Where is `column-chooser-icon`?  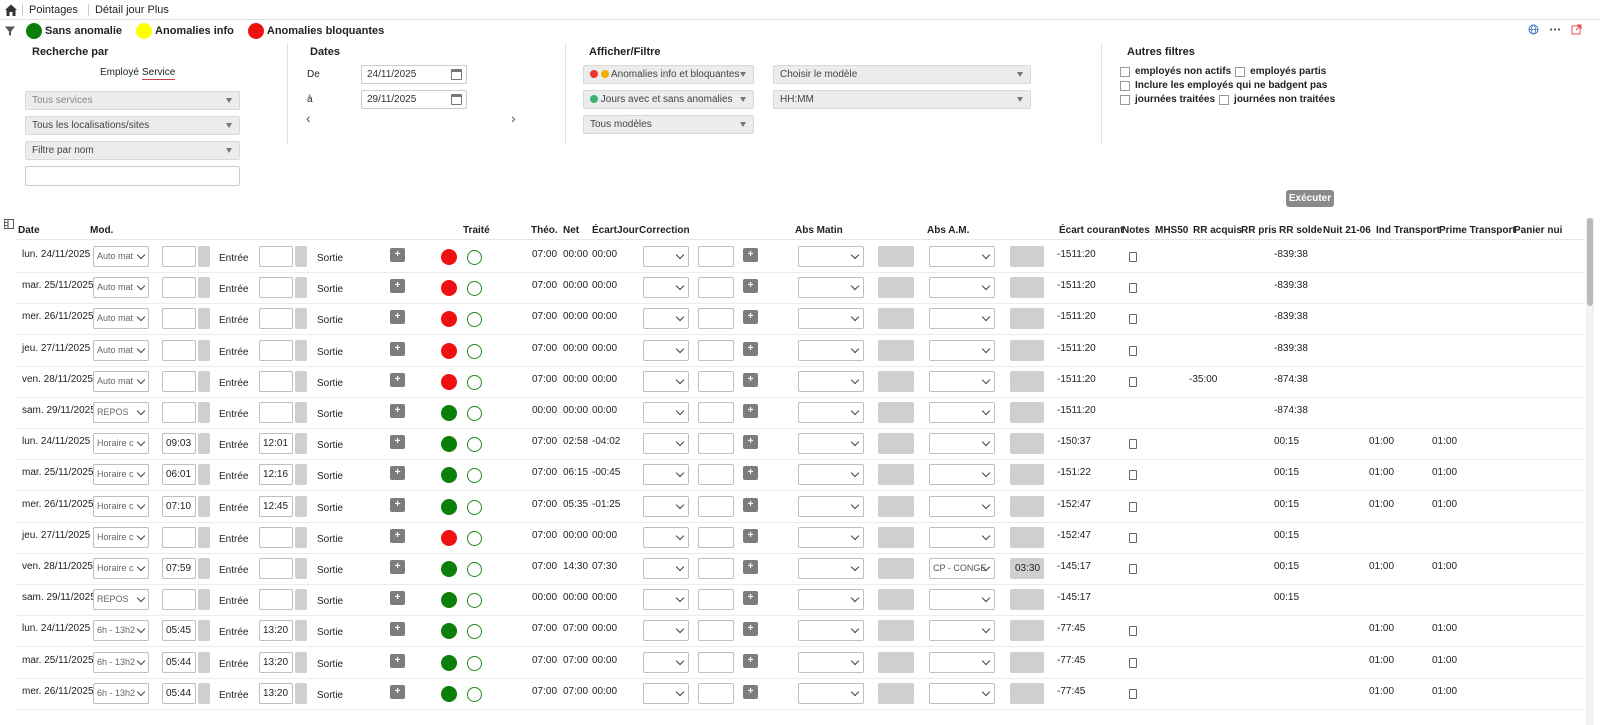
column-chooser-icon is located at coordinates (9, 225).